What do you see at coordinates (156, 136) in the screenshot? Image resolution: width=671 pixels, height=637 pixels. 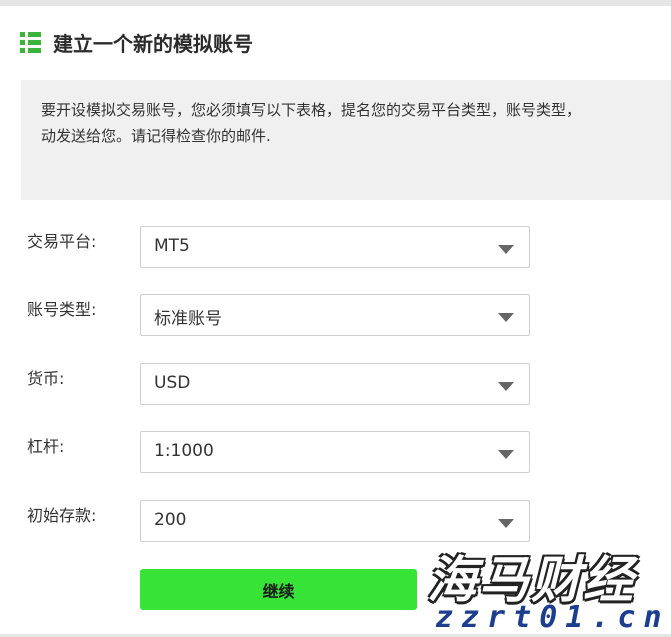 I see `notice-line-2: 动发送给您。请记得检查你的邮件.` at bounding box center [156, 136].